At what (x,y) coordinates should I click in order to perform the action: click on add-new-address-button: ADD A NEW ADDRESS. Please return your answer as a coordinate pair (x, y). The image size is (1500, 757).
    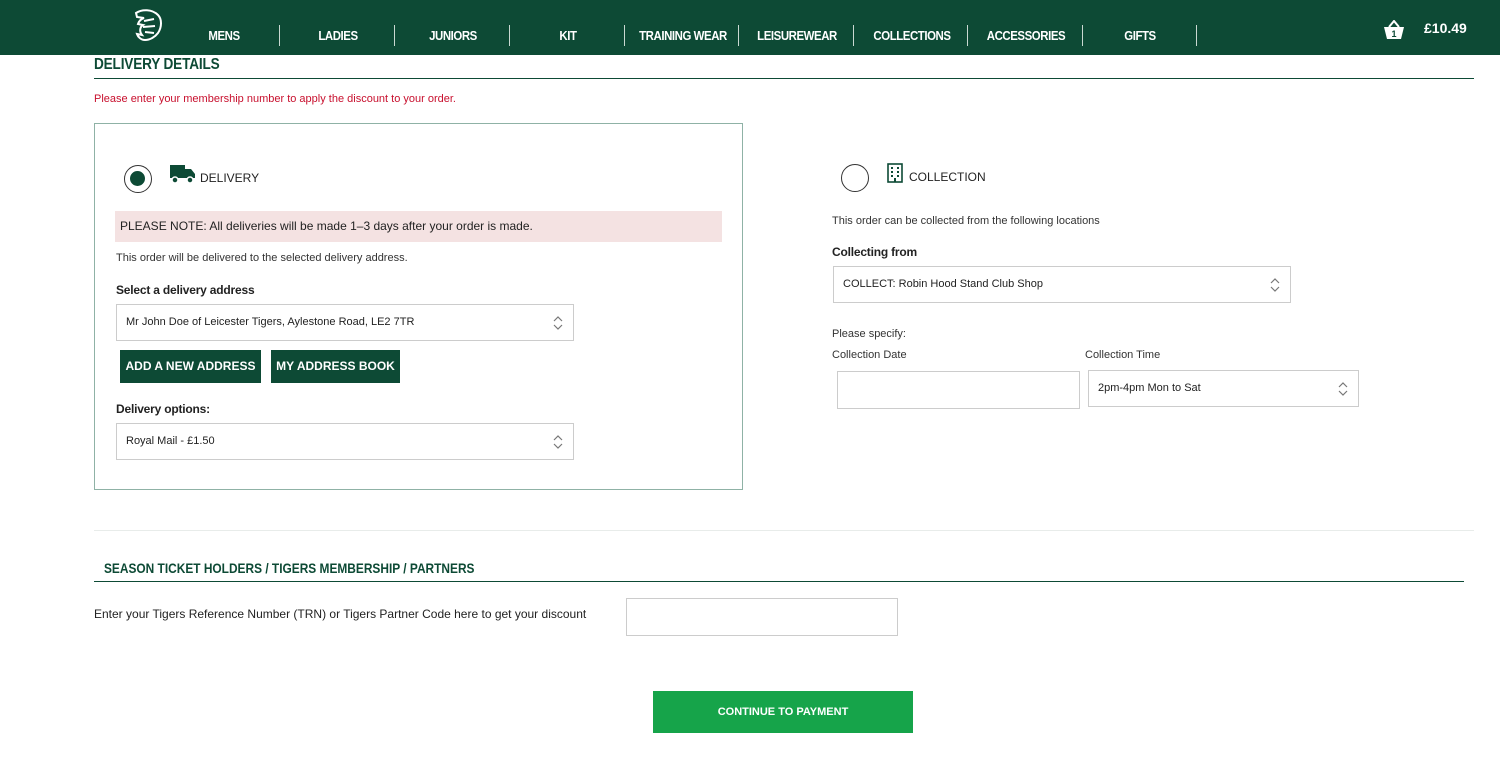
    Looking at the image, I should click on (190, 366).